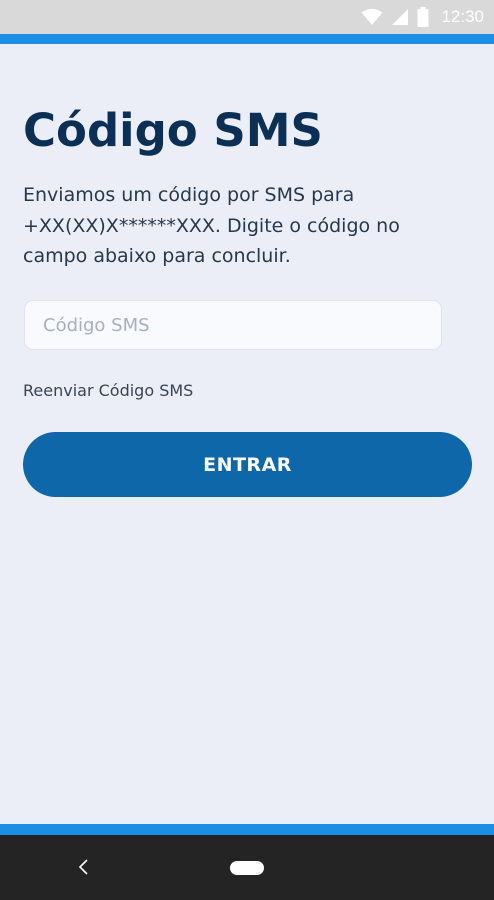  What do you see at coordinates (173, 130) in the screenshot?
I see `page-title: Código SMS` at bounding box center [173, 130].